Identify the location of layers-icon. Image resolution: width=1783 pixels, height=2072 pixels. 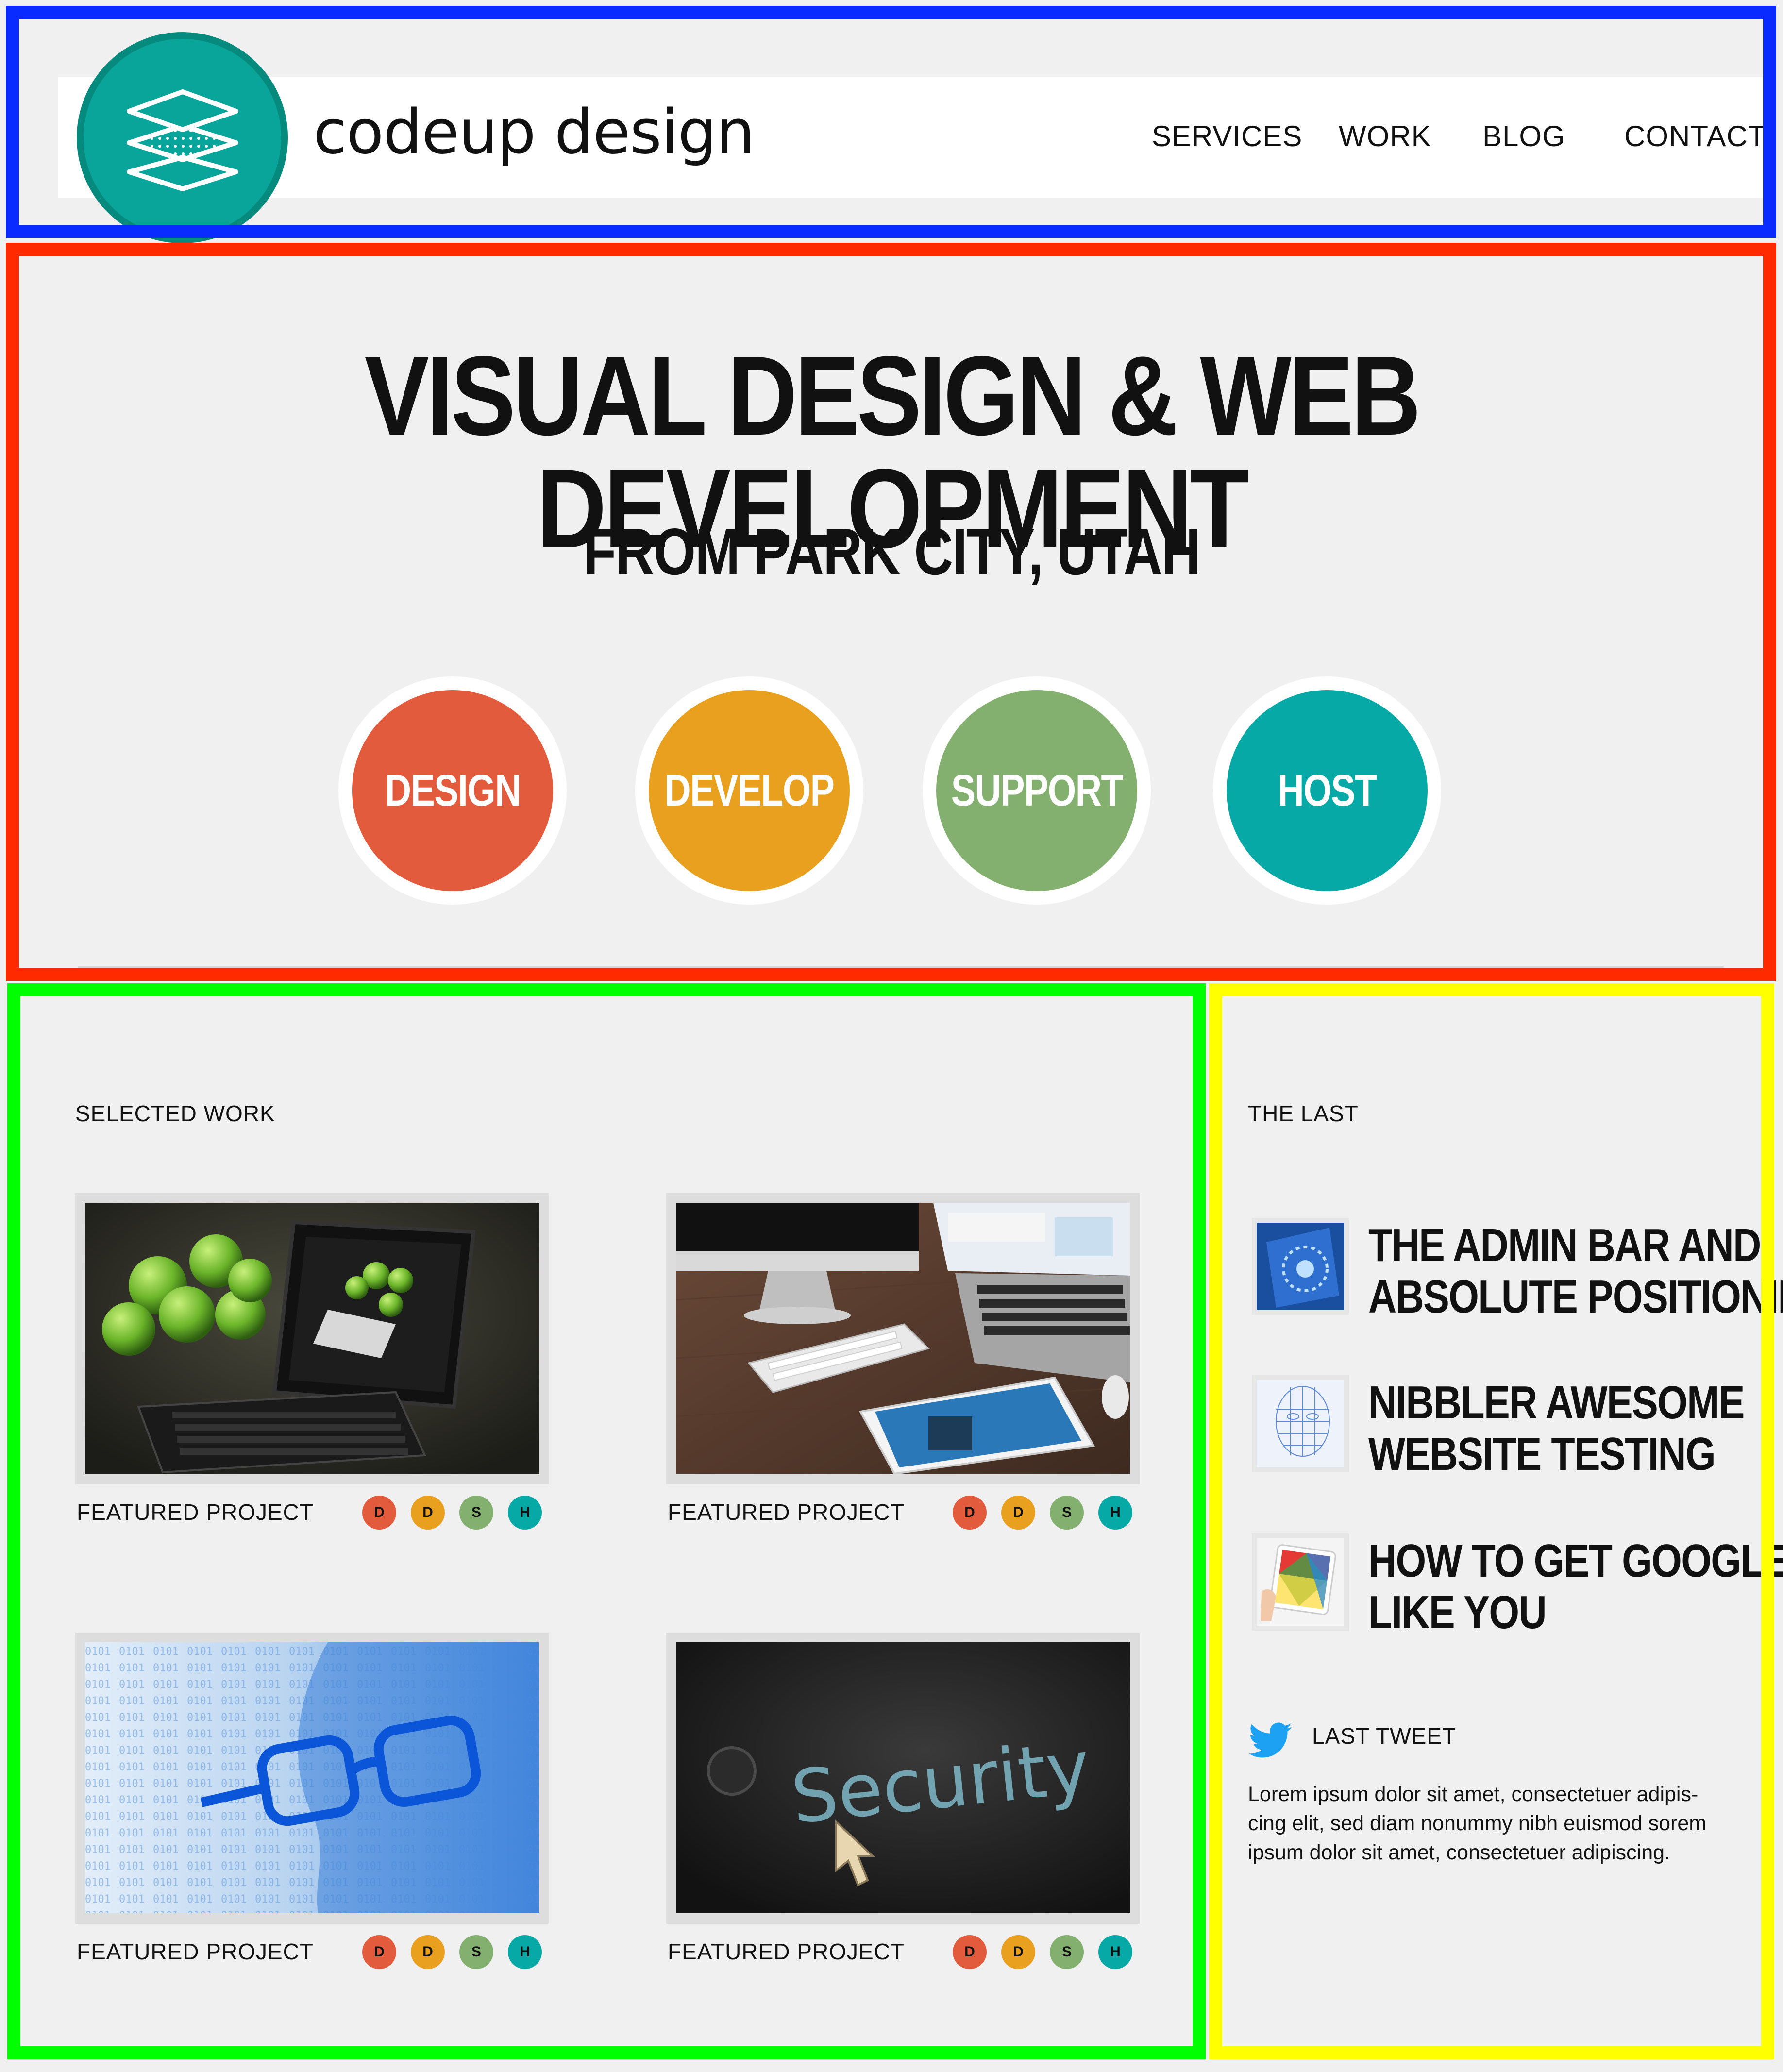
(182, 140).